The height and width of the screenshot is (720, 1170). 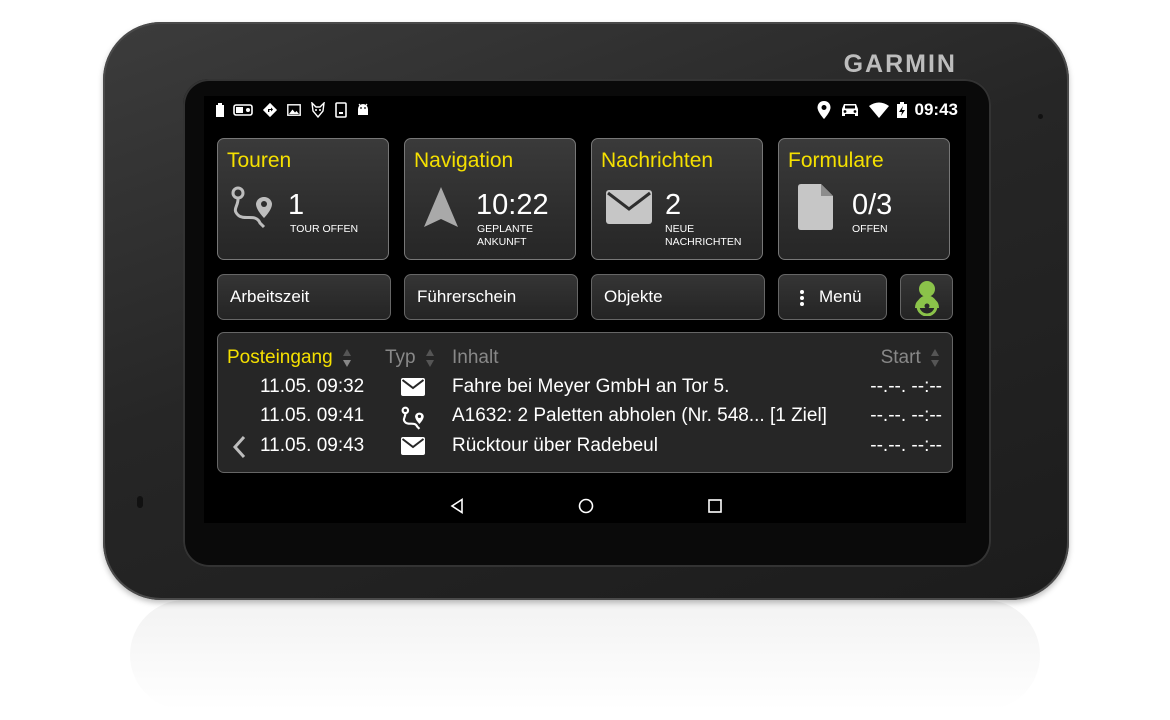 I want to click on microphone-hole, so click(x=140, y=502).